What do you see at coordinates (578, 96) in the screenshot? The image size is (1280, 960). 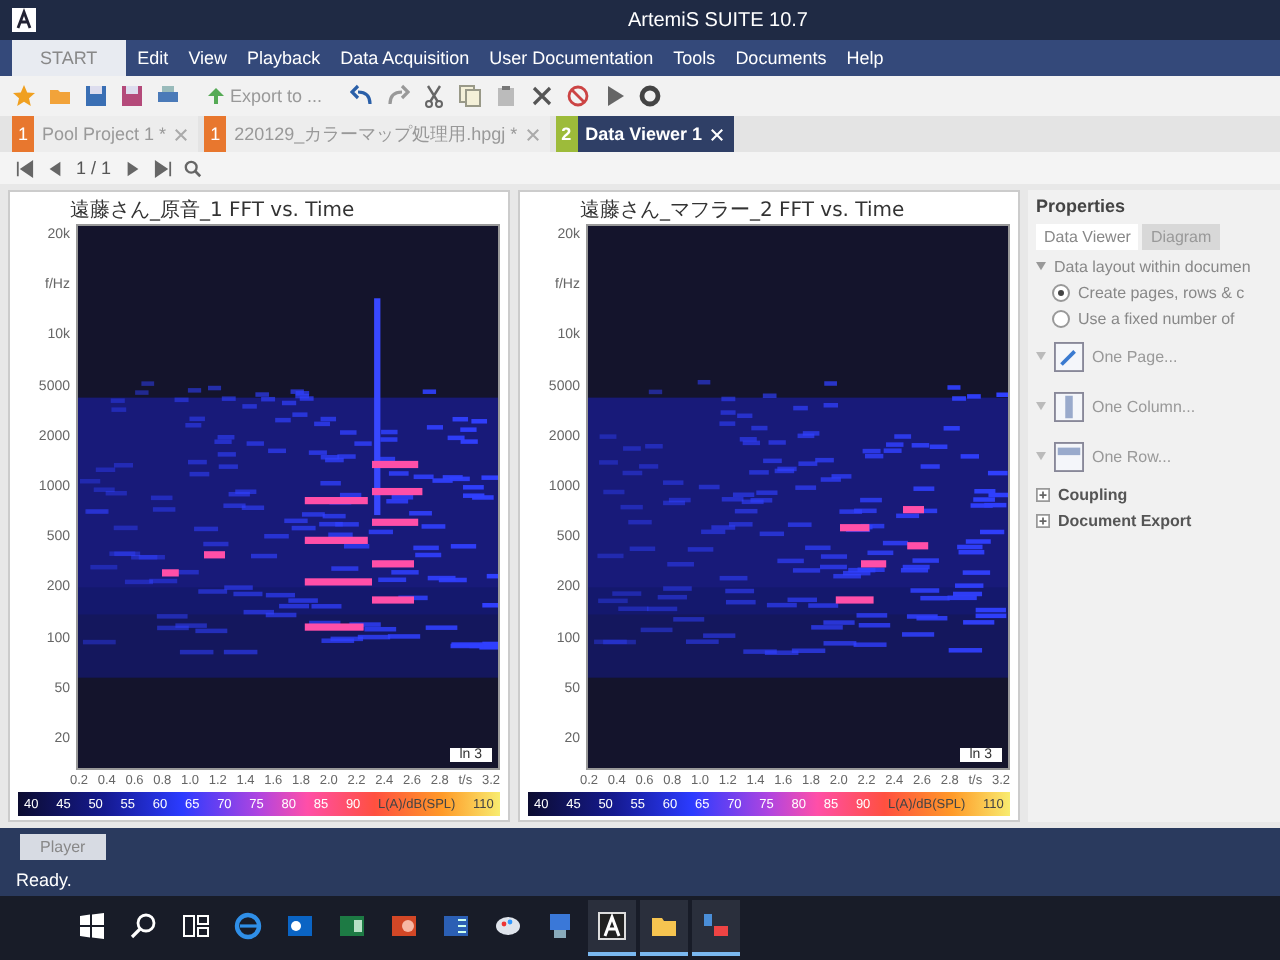 I see `stop-icon` at bounding box center [578, 96].